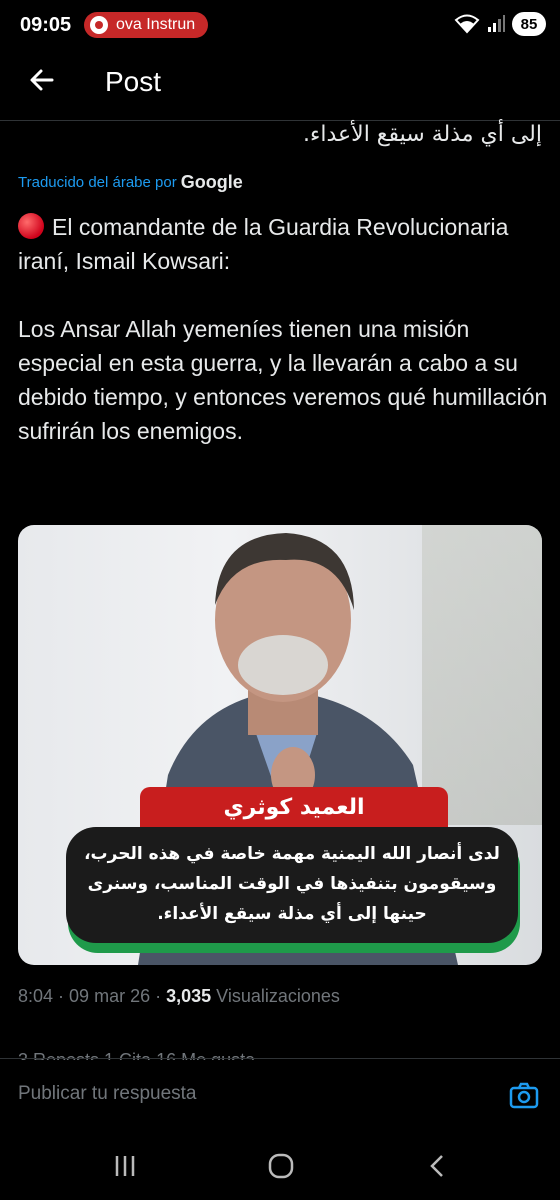 This screenshot has width=560, height=1200. I want to click on record-icon, so click(99, 25).